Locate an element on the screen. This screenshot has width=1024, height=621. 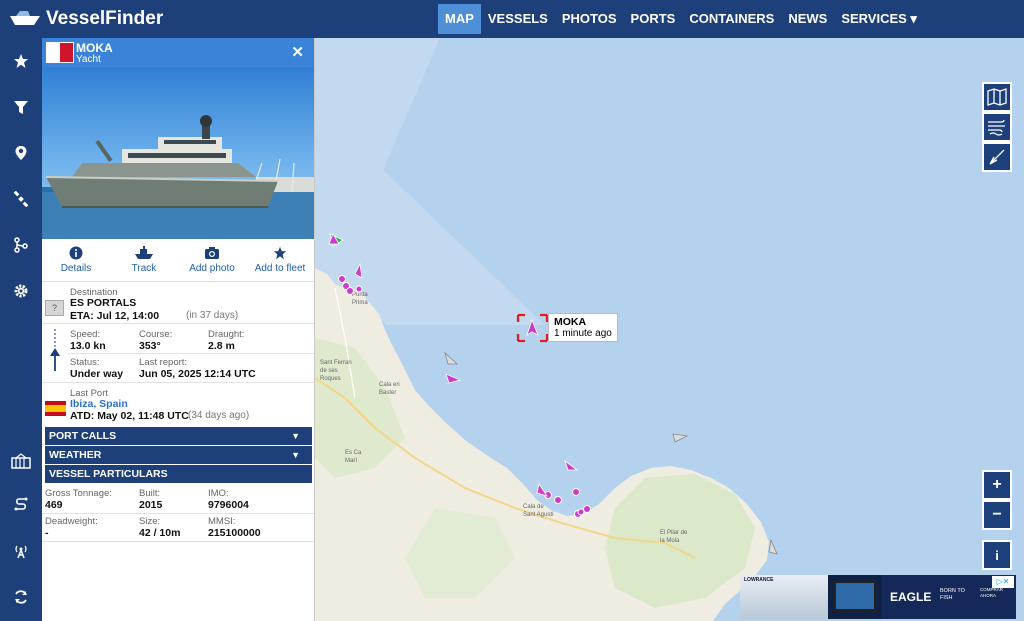
nav-news: NEWS is located at coordinates (807, 19).